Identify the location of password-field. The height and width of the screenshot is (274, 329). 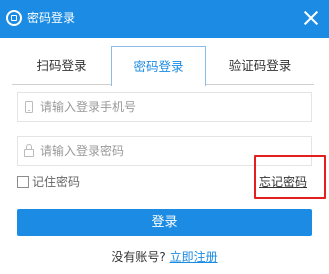
(164, 151).